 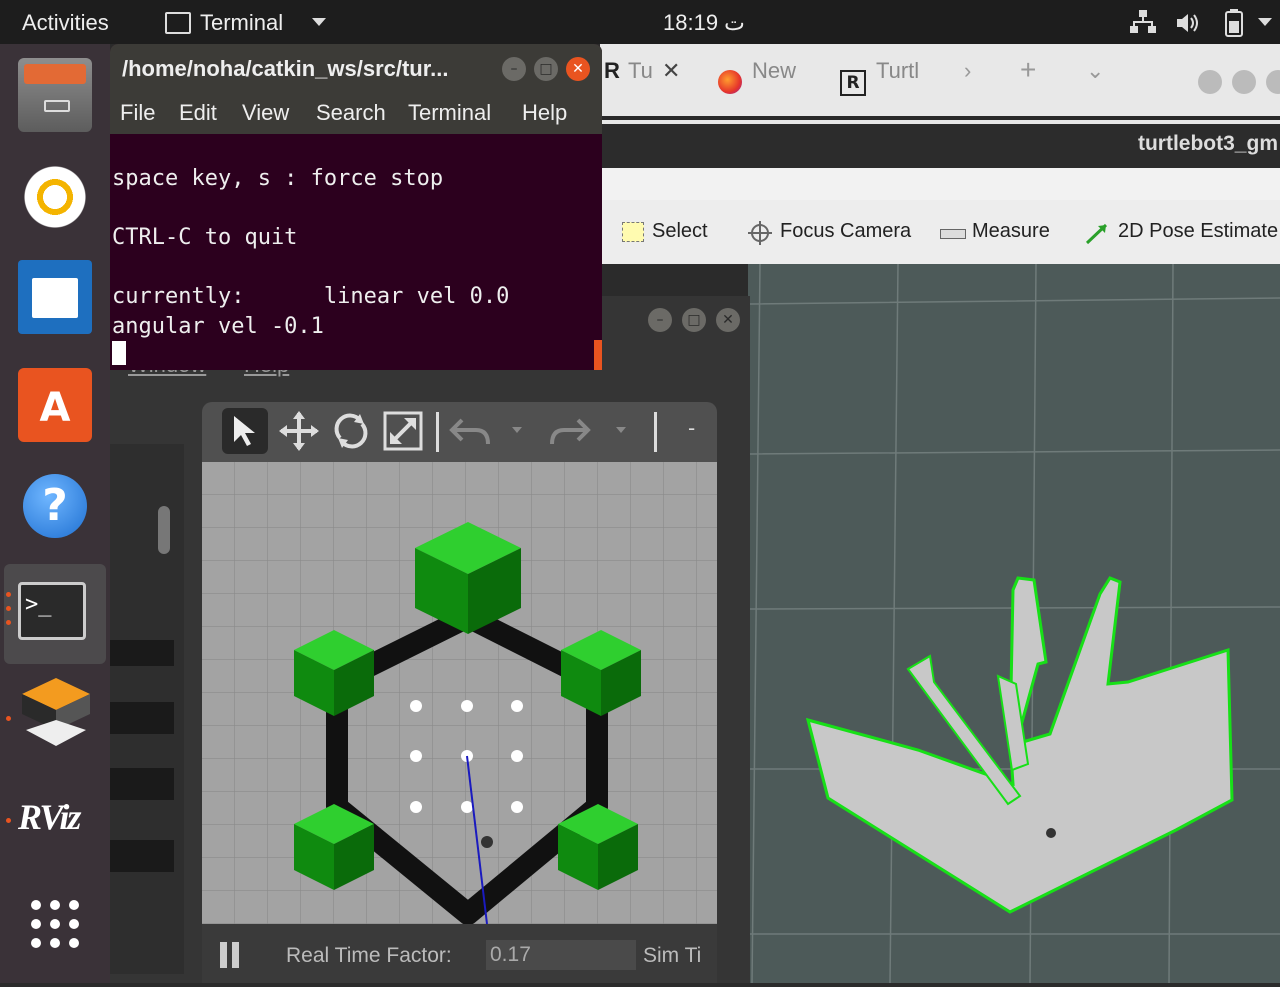 I want to click on terminal-app-icon, so click(x=178, y=23).